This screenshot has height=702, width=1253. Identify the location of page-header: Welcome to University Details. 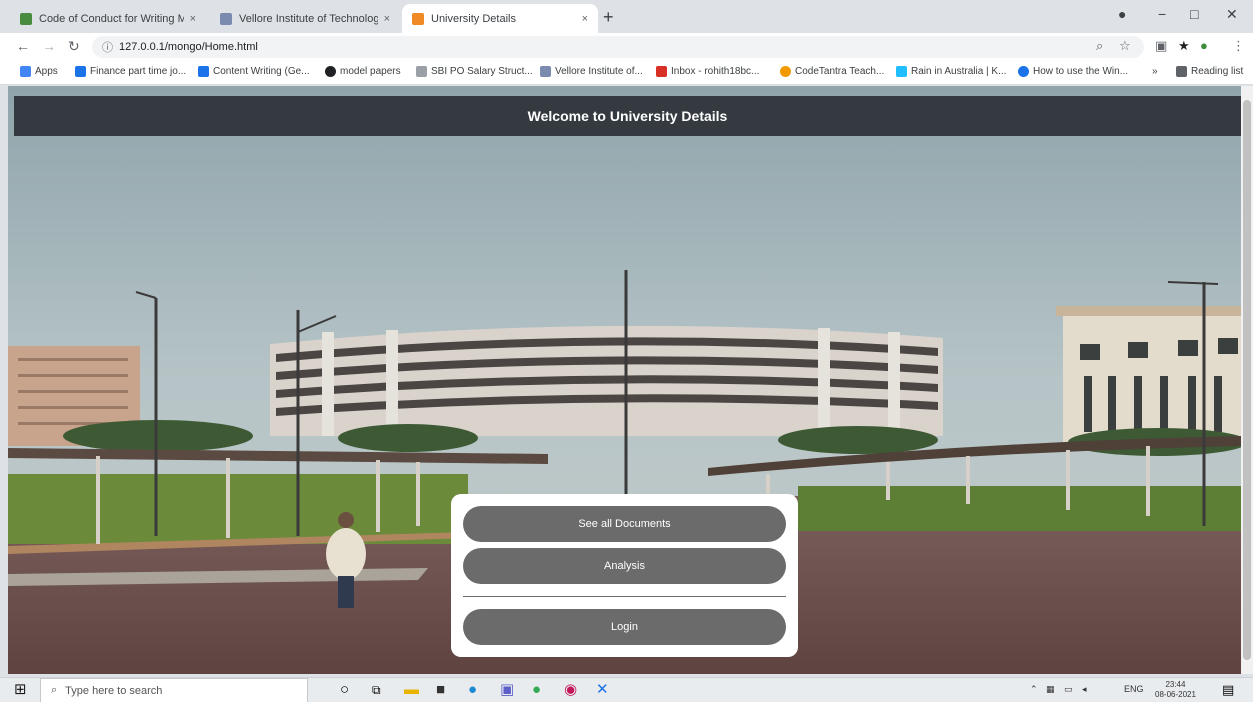
(627, 116).